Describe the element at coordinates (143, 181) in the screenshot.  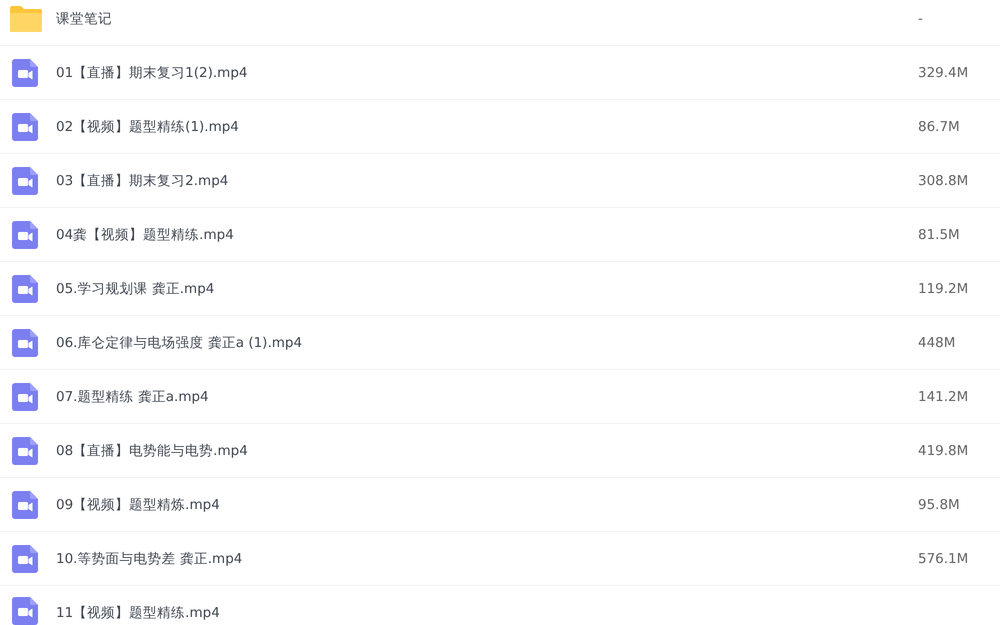
I see `file-name: 03【直播】期末复习2.mp4` at that location.